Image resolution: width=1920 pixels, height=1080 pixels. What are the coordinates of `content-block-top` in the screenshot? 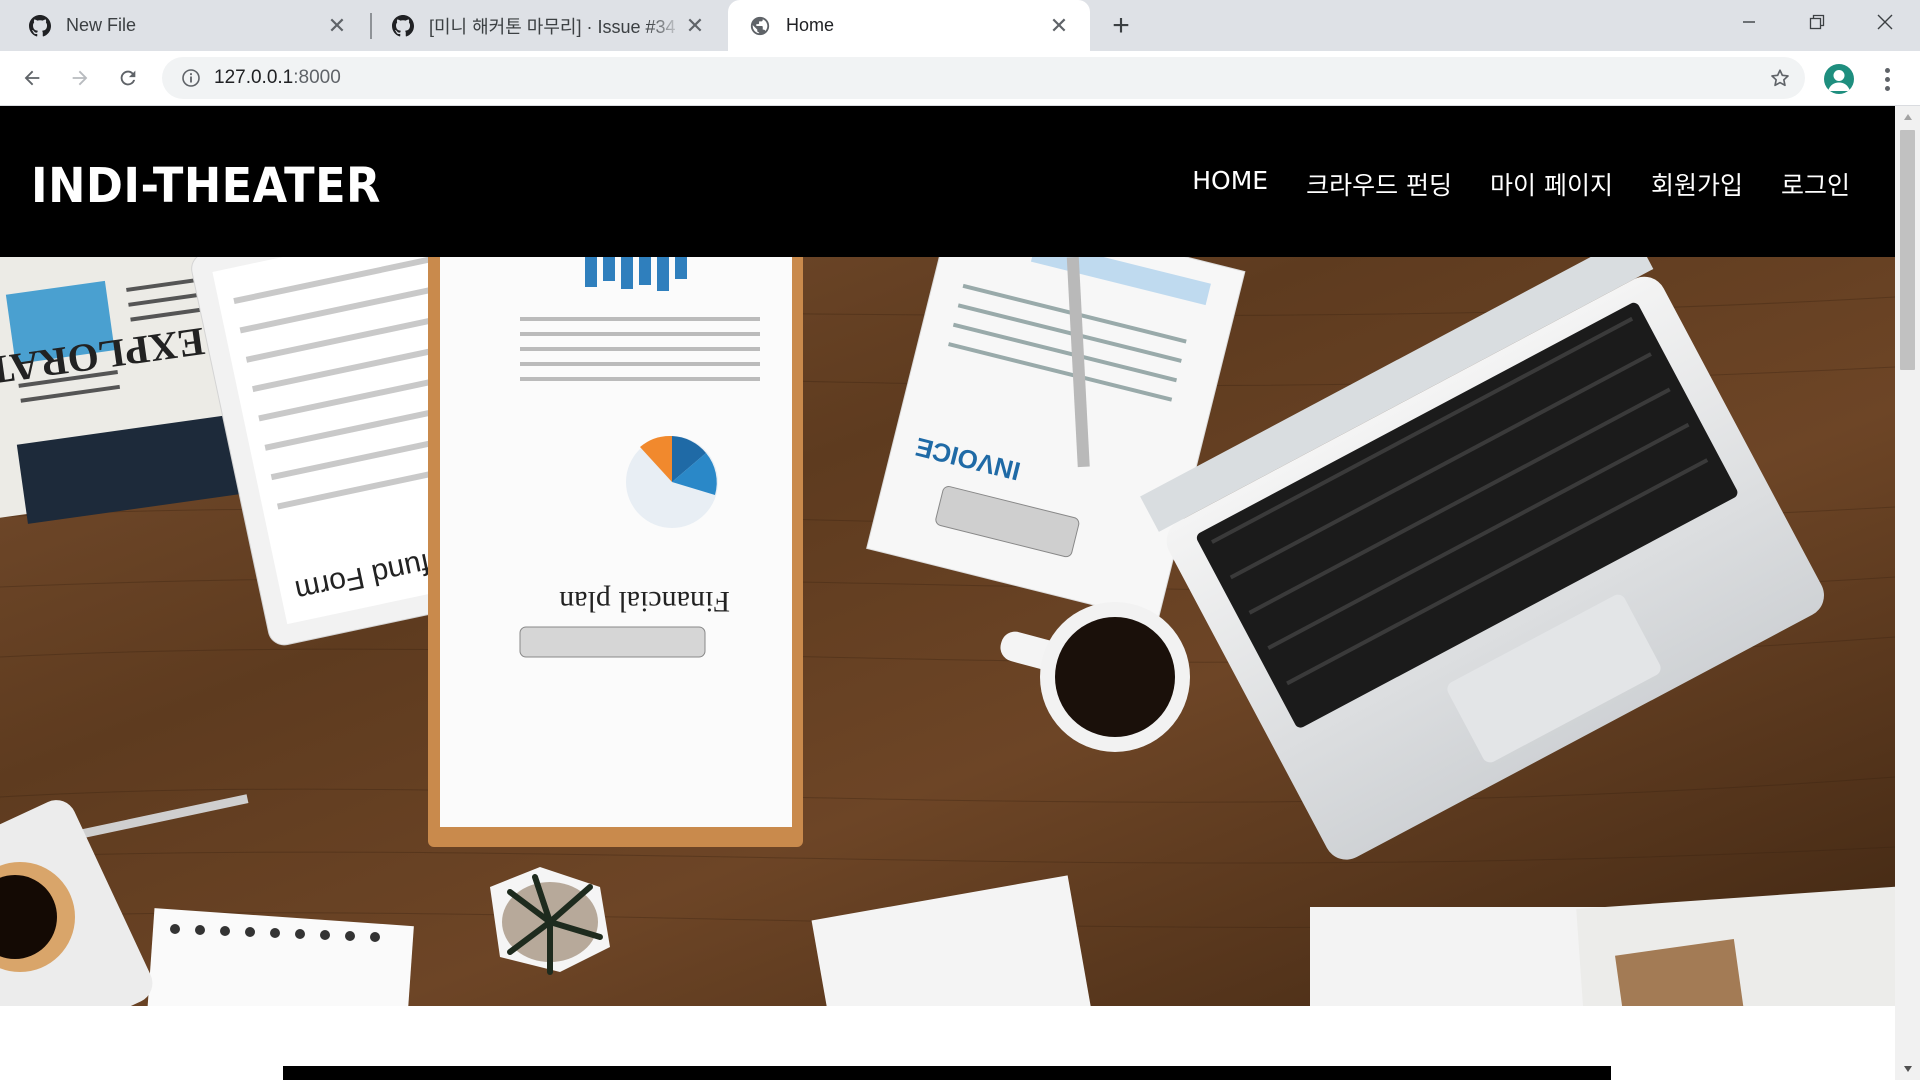 It's located at (947, 1073).